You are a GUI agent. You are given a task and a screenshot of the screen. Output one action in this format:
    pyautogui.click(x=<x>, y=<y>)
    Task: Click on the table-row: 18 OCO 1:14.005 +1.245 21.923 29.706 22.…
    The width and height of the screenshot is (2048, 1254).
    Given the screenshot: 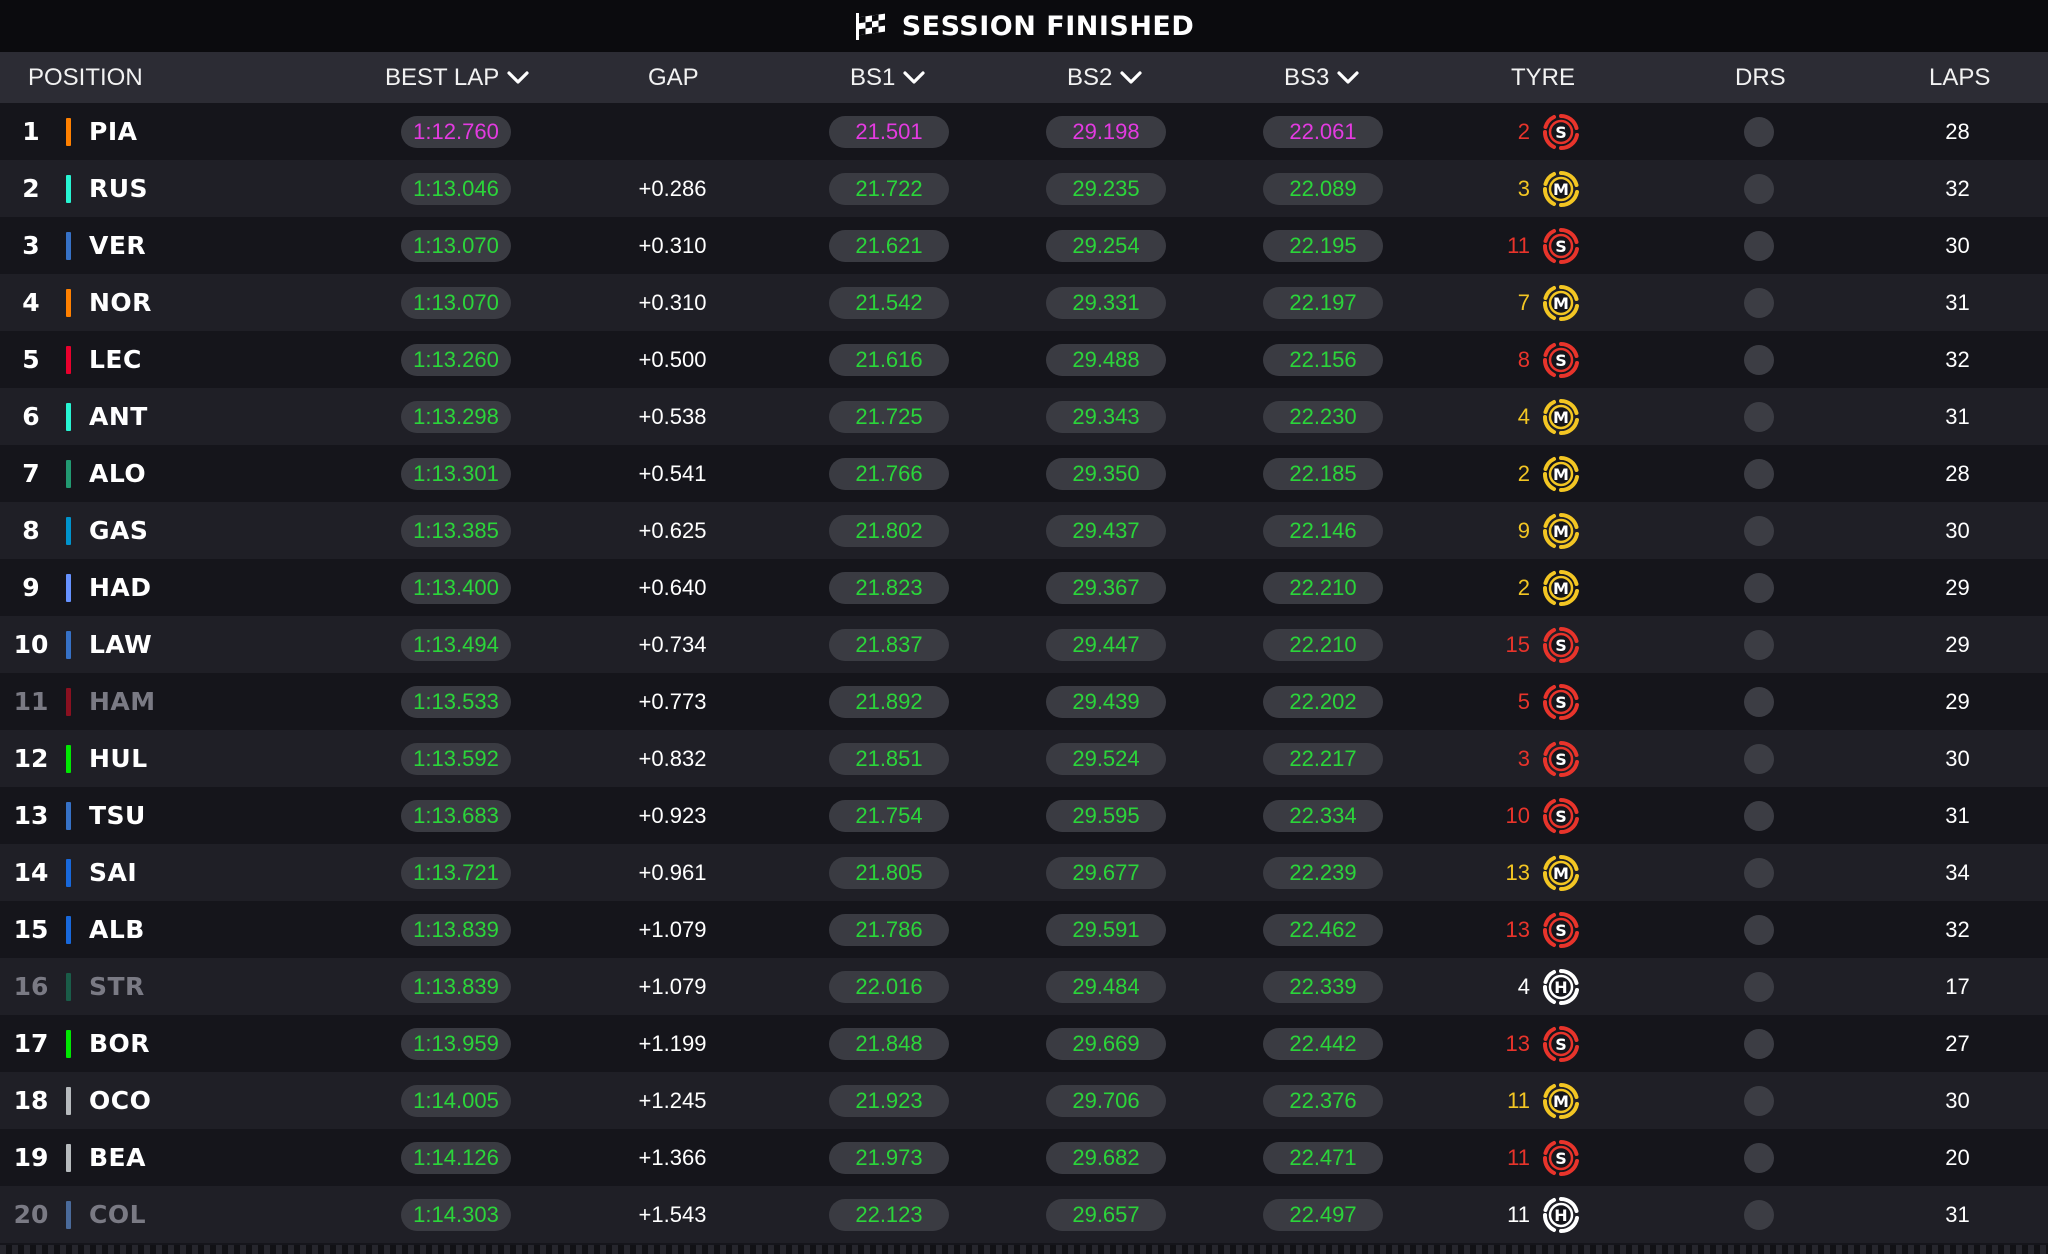 What is the action you would take?
    pyautogui.click(x=1024, y=1100)
    